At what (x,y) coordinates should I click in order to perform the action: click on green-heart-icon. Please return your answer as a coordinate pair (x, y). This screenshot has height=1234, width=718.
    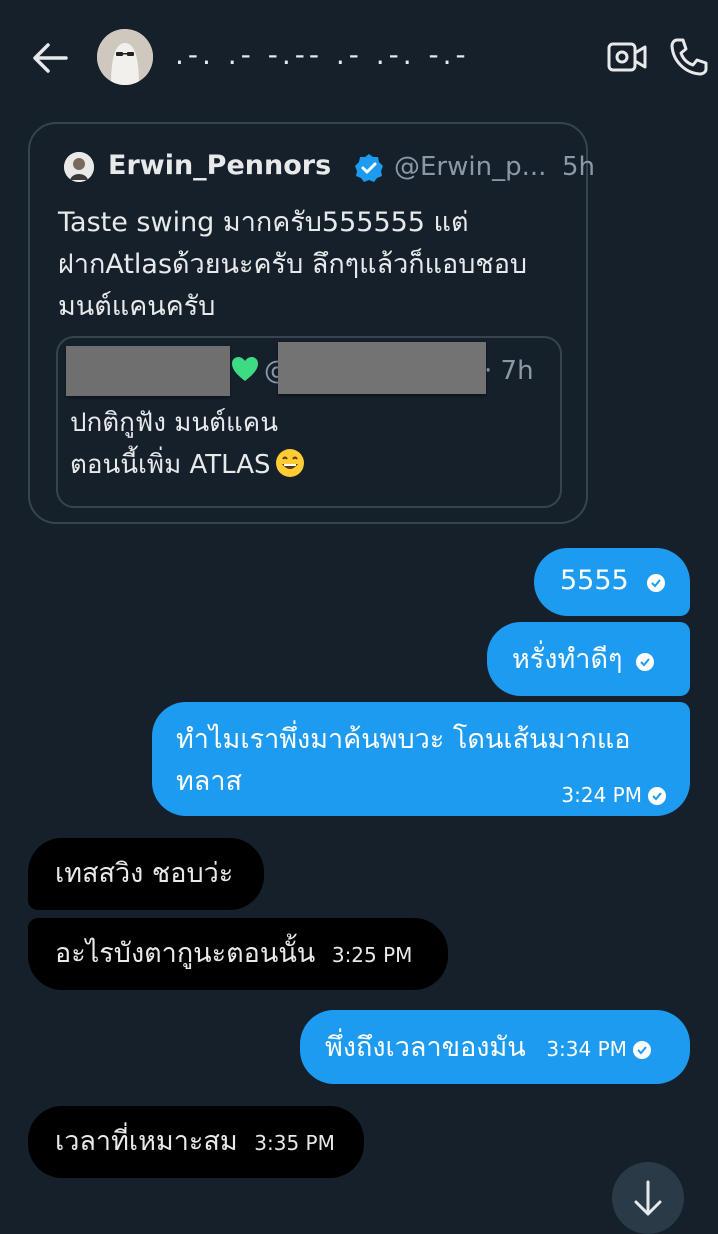
    Looking at the image, I should click on (245, 369).